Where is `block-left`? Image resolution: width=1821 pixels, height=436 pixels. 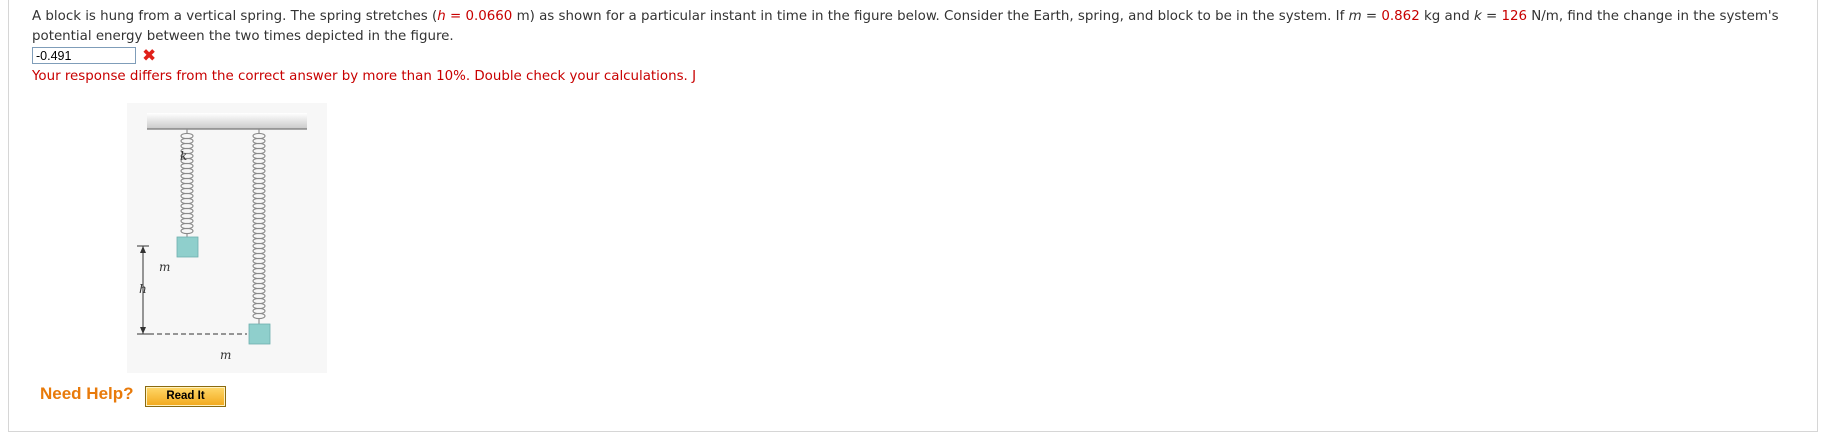 block-left is located at coordinates (187, 247).